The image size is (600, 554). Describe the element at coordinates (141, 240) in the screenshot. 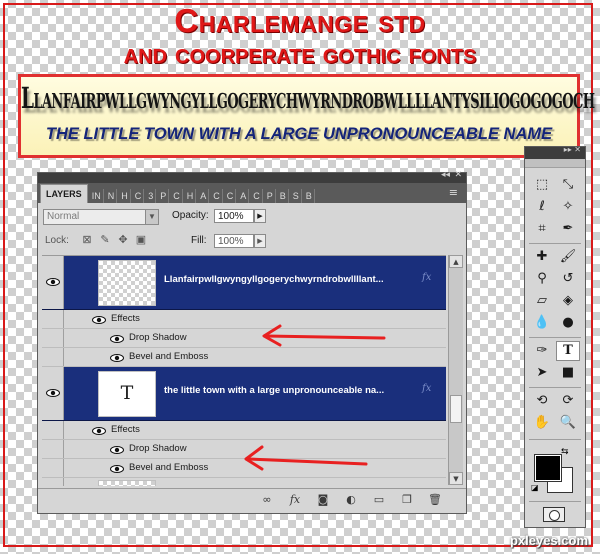

I see `lock-all-icon: ▣` at that location.